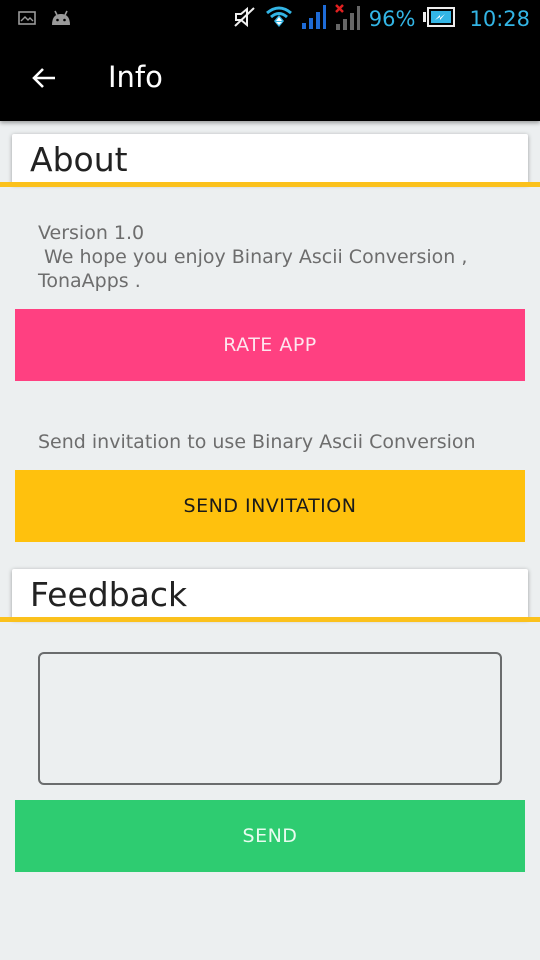  What do you see at coordinates (270, 345) in the screenshot?
I see `rate-app-button: RATE APP` at bounding box center [270, 345].